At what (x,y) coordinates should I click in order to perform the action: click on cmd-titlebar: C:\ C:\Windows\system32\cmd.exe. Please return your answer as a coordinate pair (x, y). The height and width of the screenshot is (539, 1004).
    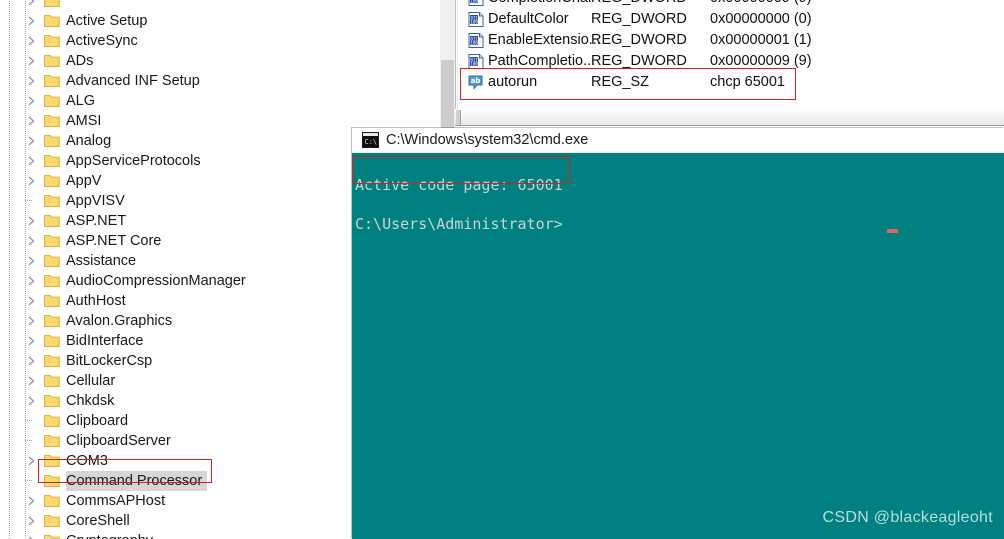
    Looking at the image, I should click on (678, 140).